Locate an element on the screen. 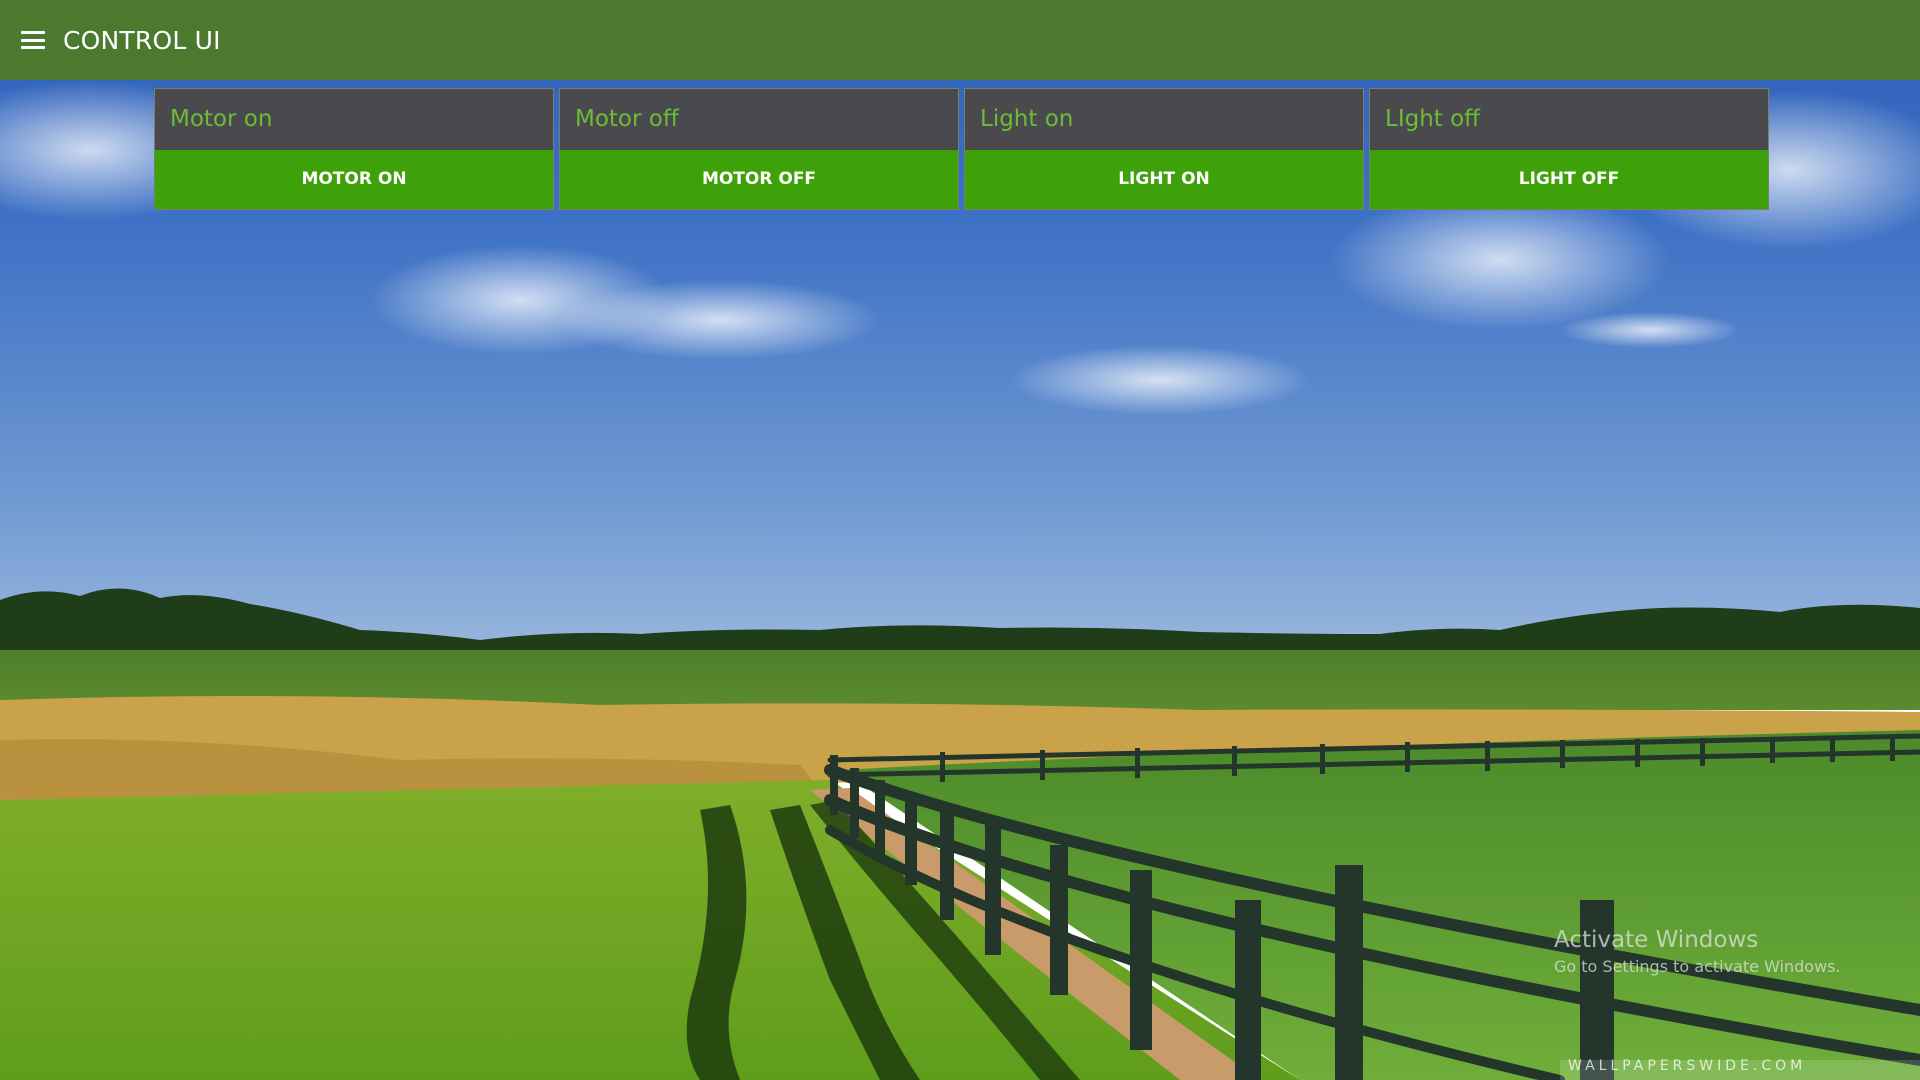  light-on-button: LIGHT ON is located at coordinates (1164, 179).